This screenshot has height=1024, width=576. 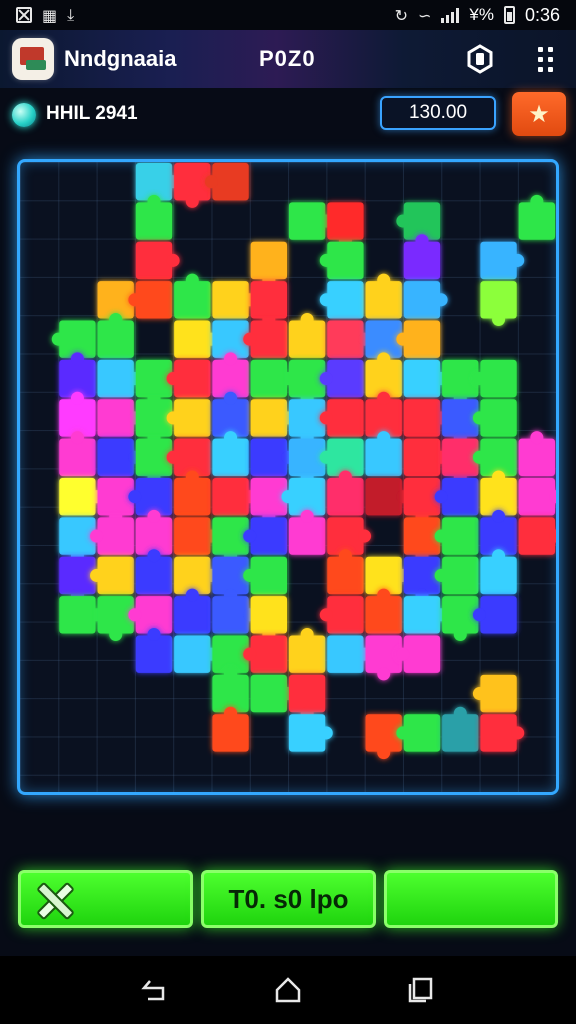 I want to click on middle-action-button: T0. s0 lpo, so click(x=288, y=899).